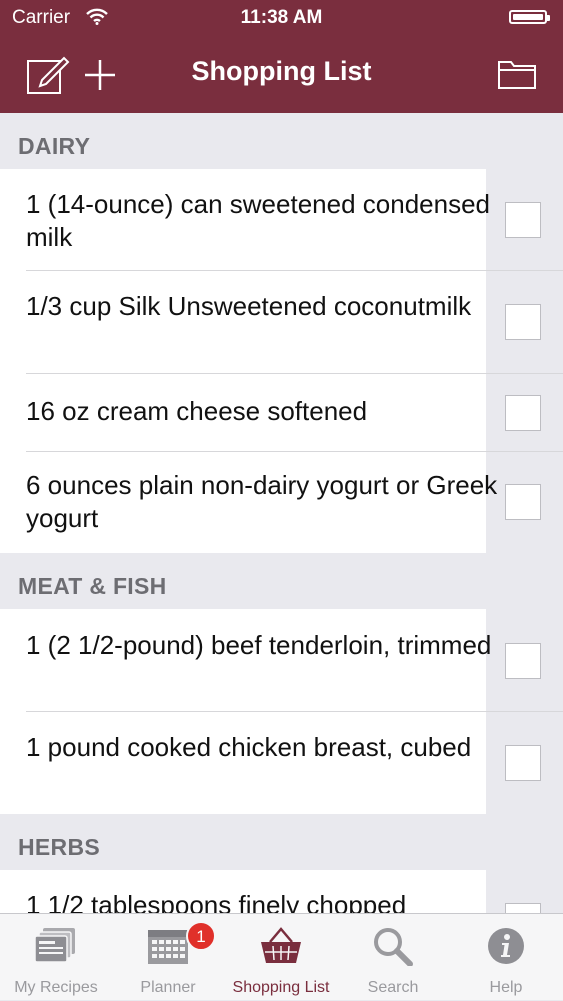 The width and height of the screenshot is (563, 1001). Describe the element at coordinates (201, 936) in the screenshot. I see `planner-badge: 1` at that location.